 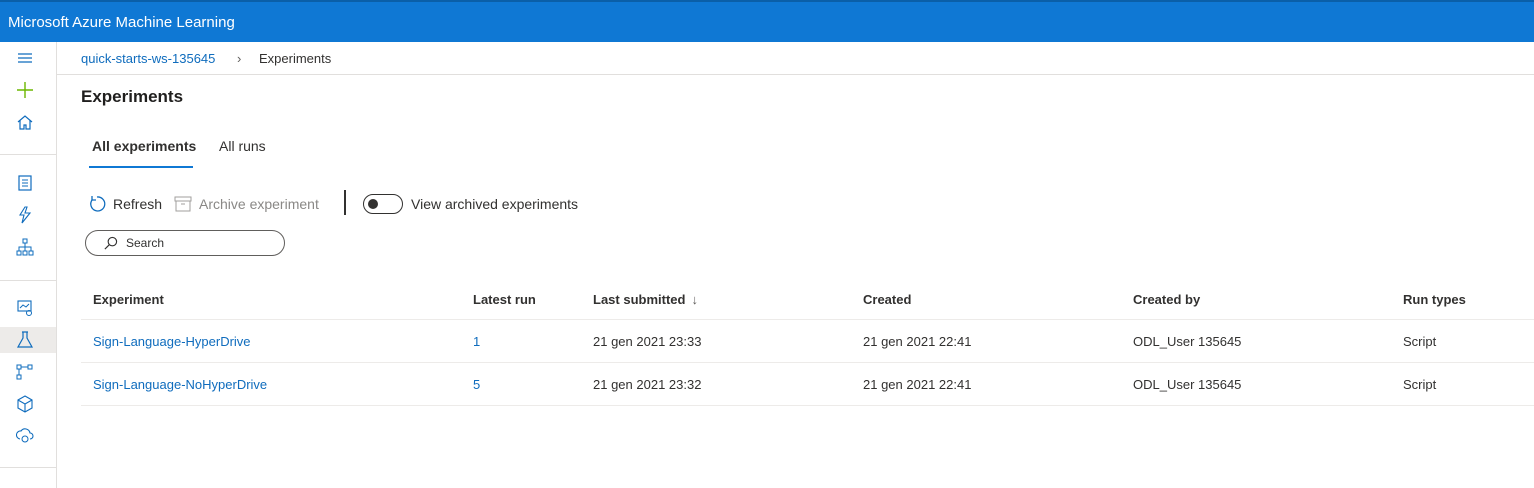 I want to click on archive-experiment-label: Archive experiment, so click(x=259, y=204).